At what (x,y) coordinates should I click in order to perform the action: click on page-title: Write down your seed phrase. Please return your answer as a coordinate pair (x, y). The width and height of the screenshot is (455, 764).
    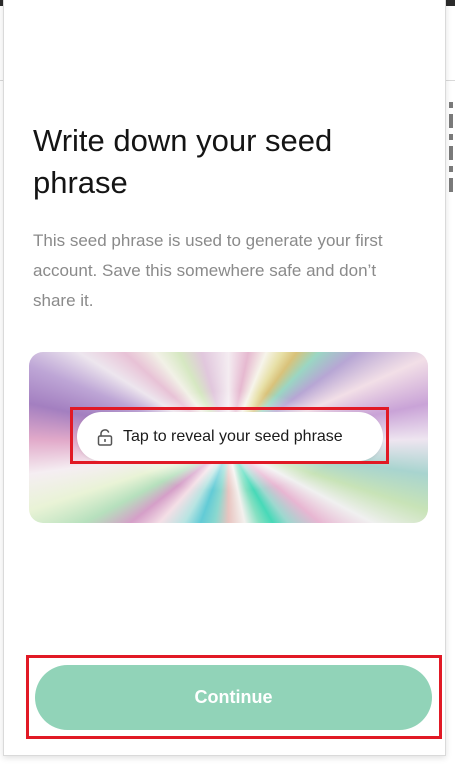
    Looking at the image, I should click on (183, 161).